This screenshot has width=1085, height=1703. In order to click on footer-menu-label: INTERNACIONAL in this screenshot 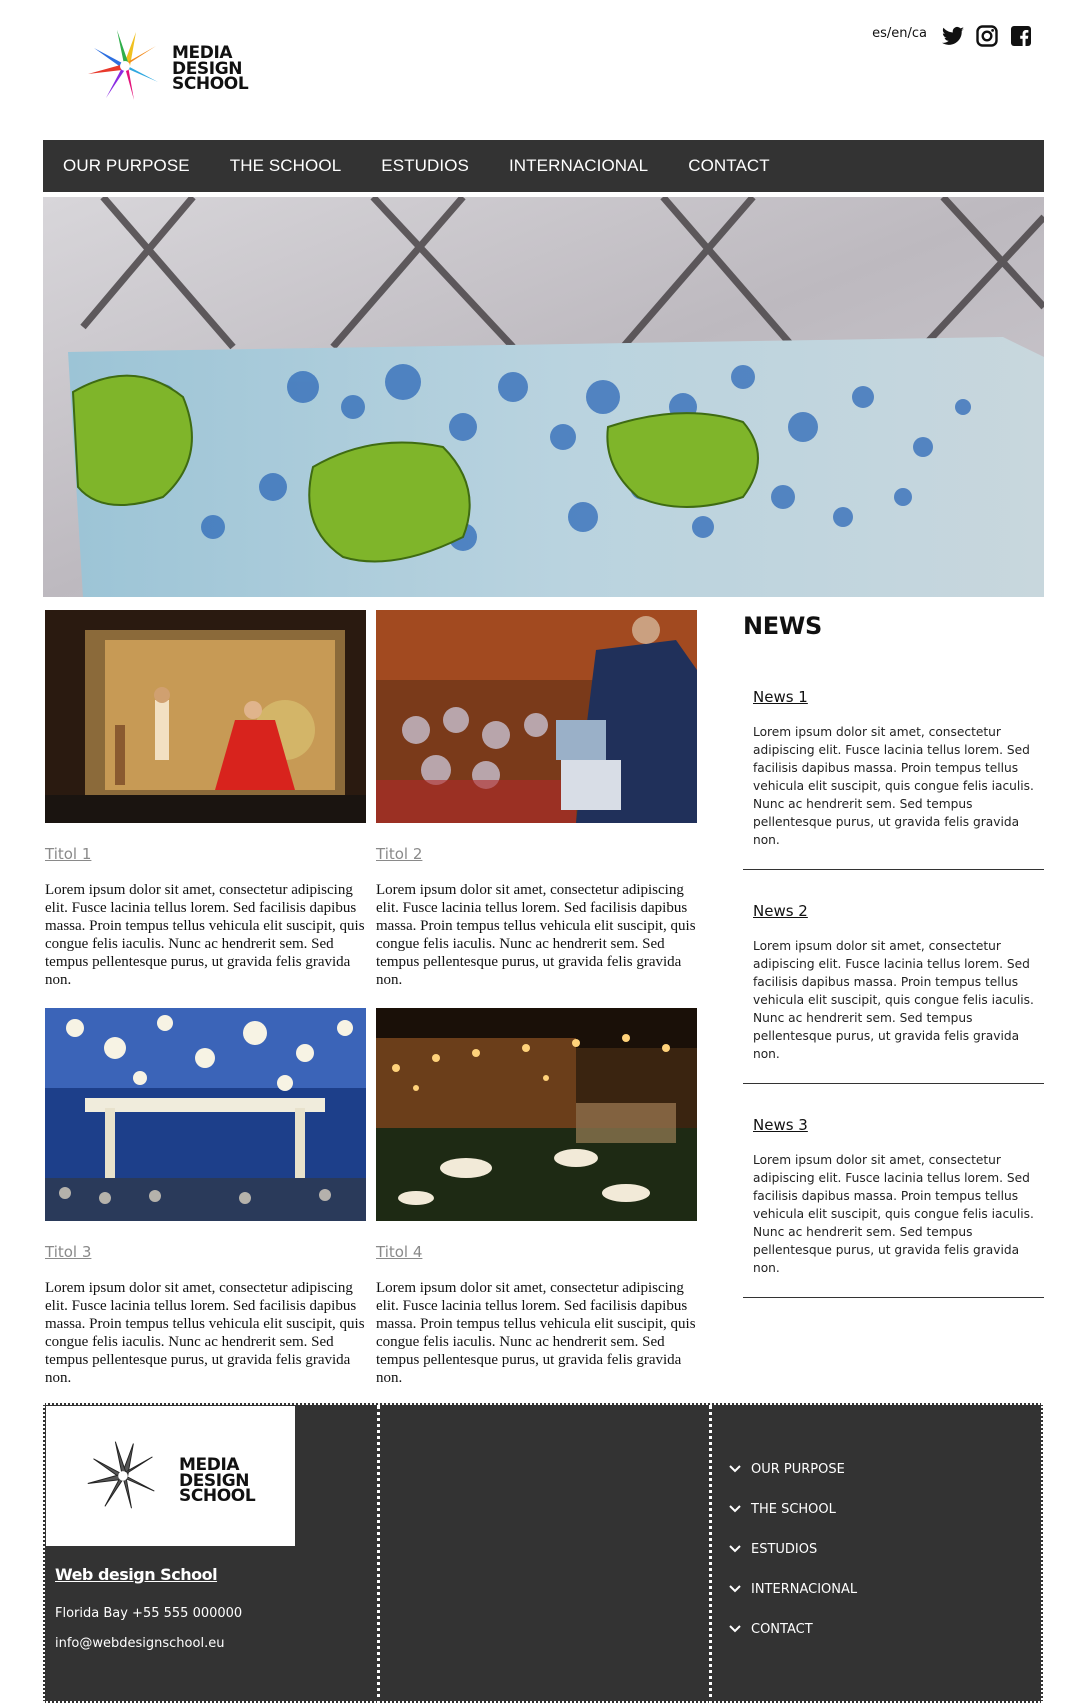, I will do `click(804, 1589)`.